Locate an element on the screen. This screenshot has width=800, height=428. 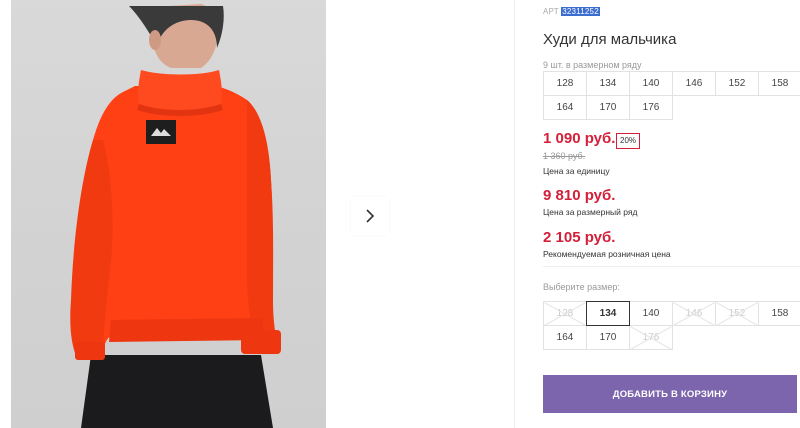
discount-badge: 20% is located at coordinates (628, 141).